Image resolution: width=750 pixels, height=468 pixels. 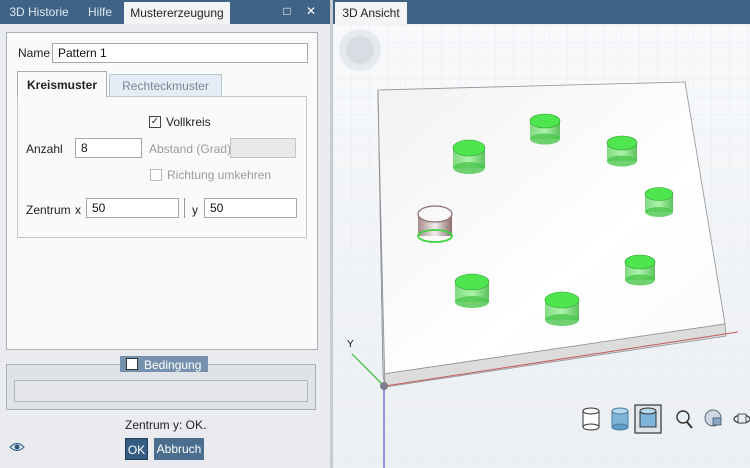 I want to click on status-text: Zentrum y: OK., so click(x=166, y=425).